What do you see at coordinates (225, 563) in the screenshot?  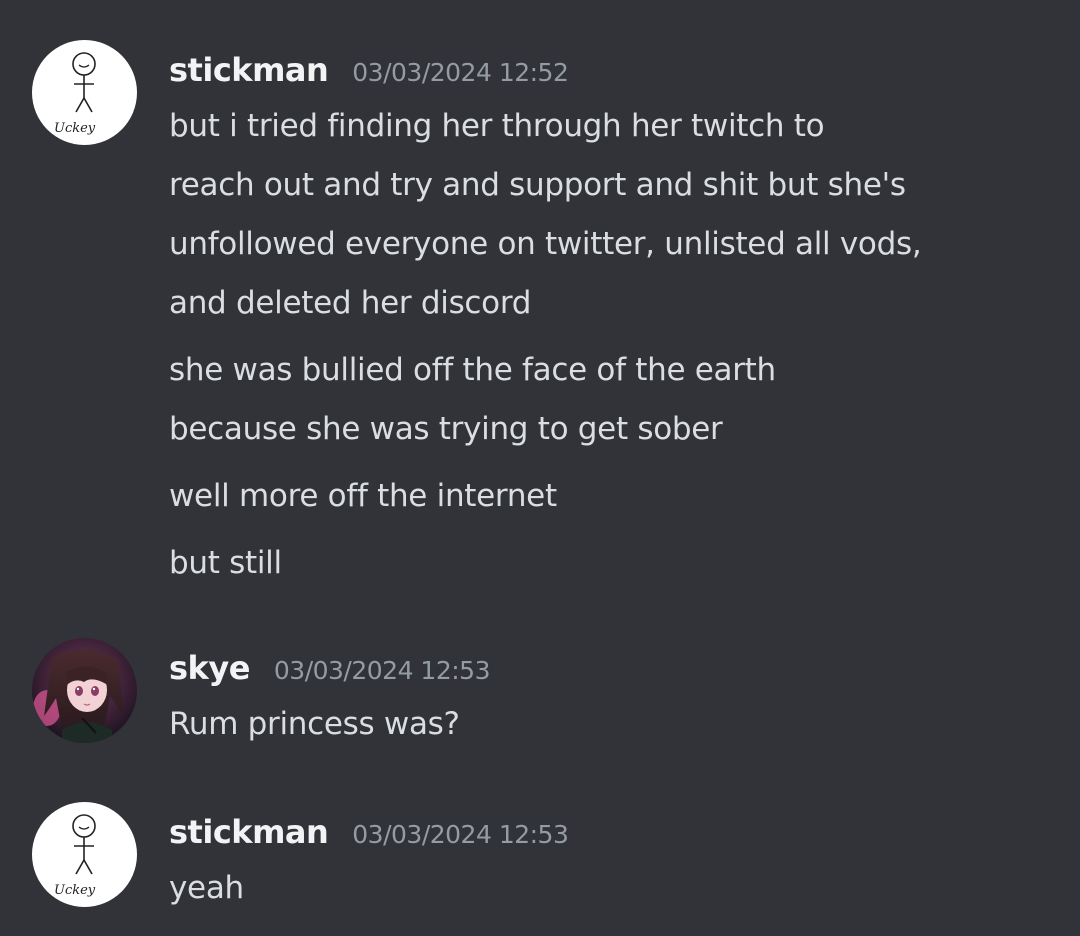 I see `message-line: but still` at bounding box center [225, 563].